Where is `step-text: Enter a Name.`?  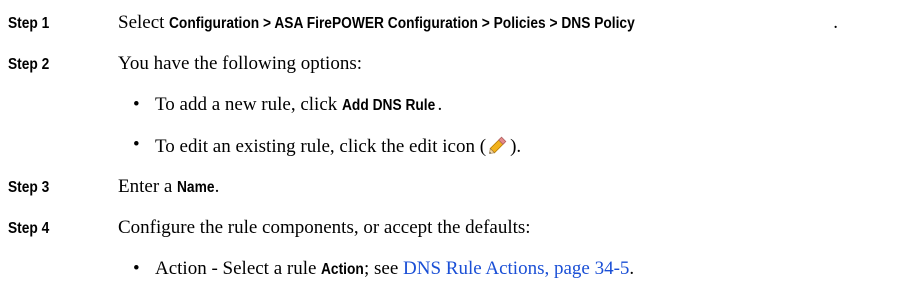 step-text: Enter a Name. is located at coordinates (169, 186).